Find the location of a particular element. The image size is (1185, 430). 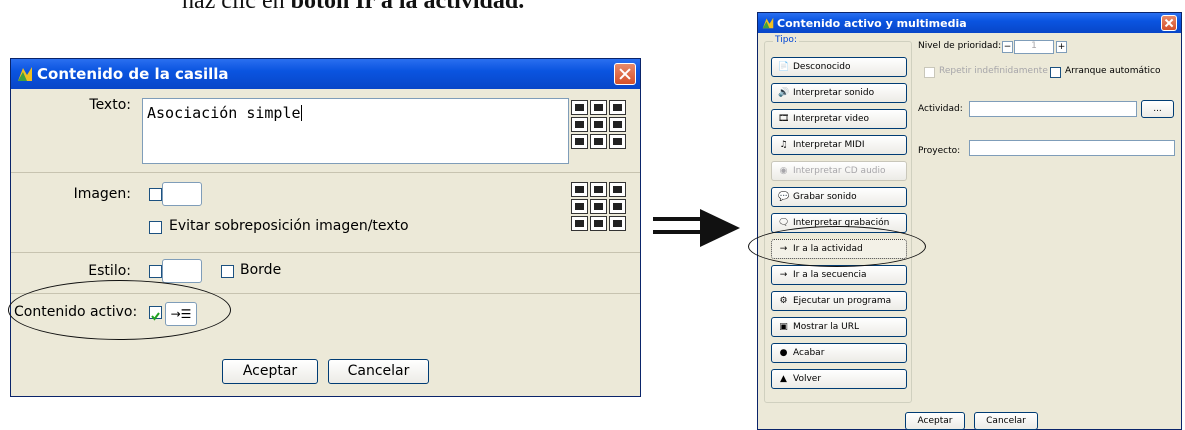

type-button: ♫ Interpretar MIDI is located at coordinates (839, 145).